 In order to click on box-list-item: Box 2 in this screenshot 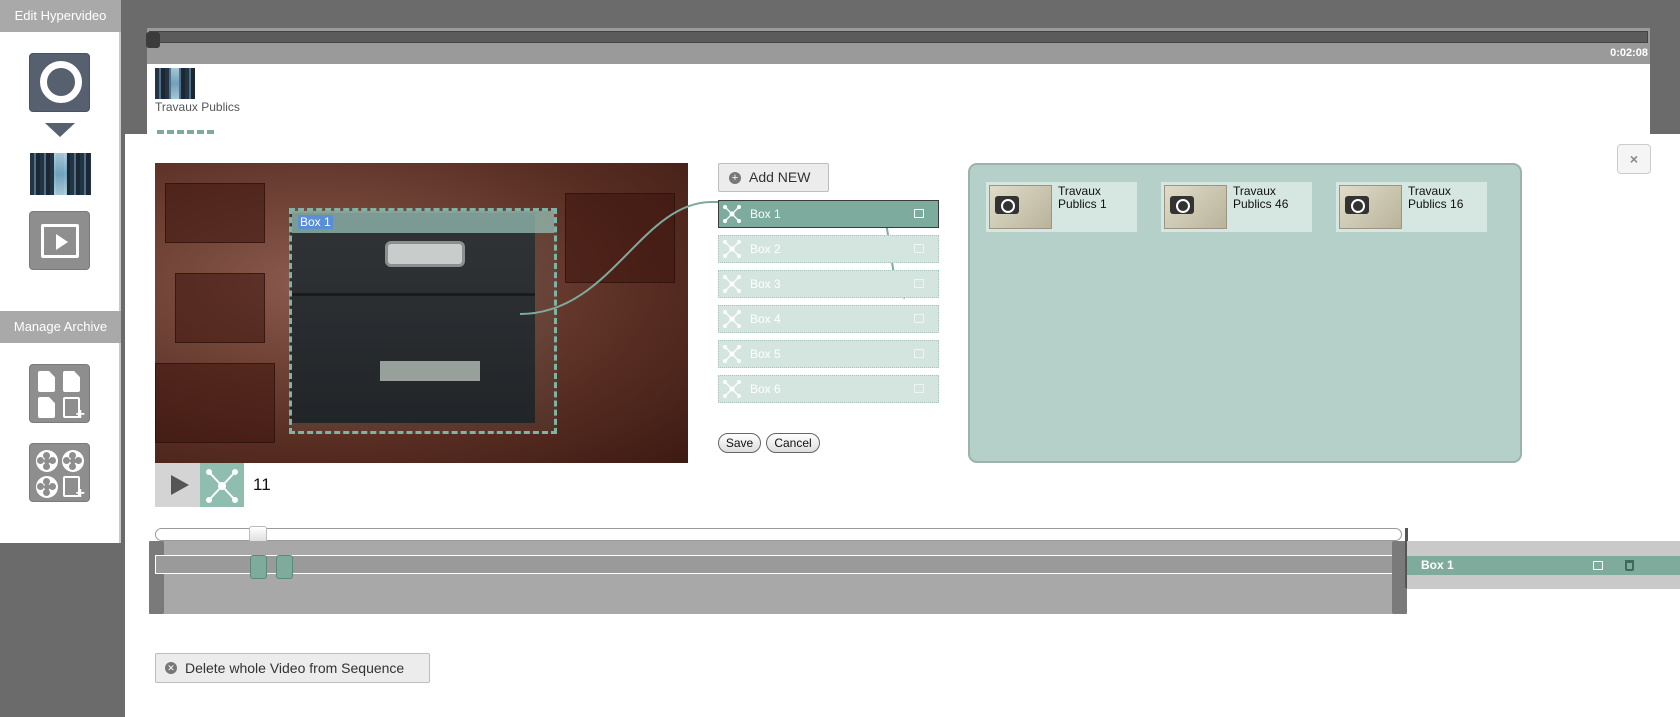, I will do `click(828, 249)`.